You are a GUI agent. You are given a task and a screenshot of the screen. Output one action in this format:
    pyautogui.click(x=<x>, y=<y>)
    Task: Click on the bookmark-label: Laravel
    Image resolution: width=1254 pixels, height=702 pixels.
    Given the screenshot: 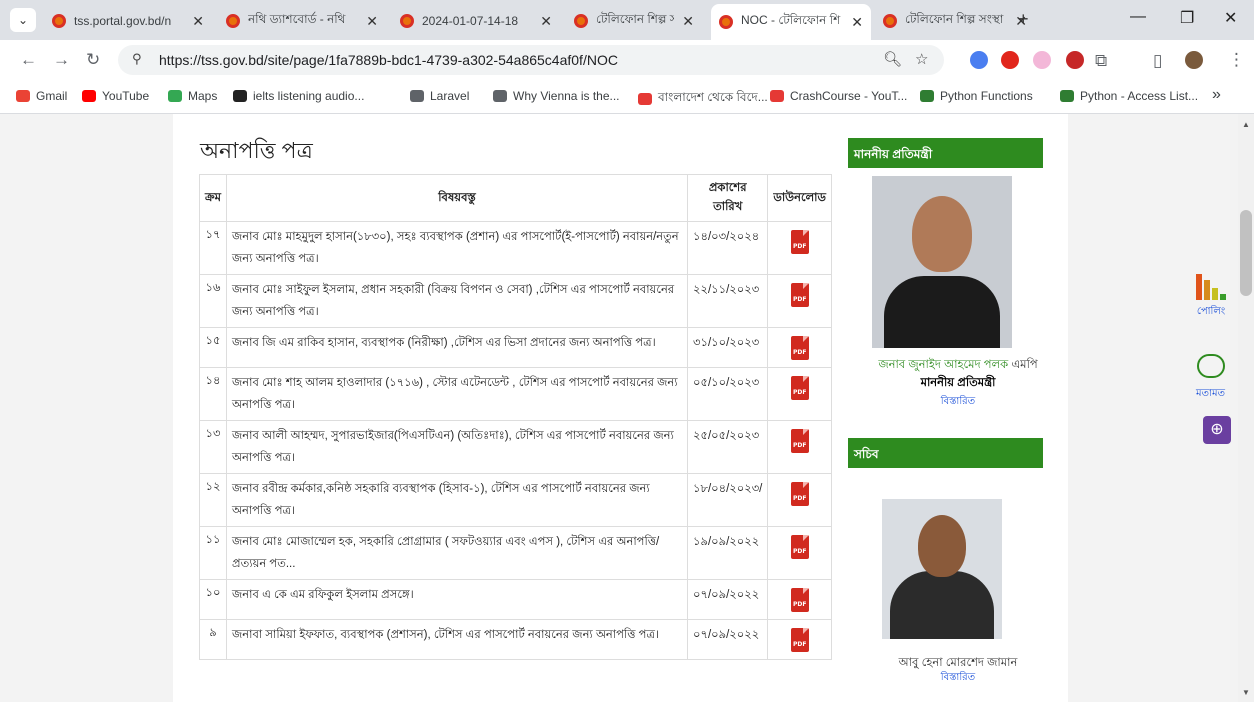 What is the action you would take?
    pyautogui.click(x=450, y=96)
    